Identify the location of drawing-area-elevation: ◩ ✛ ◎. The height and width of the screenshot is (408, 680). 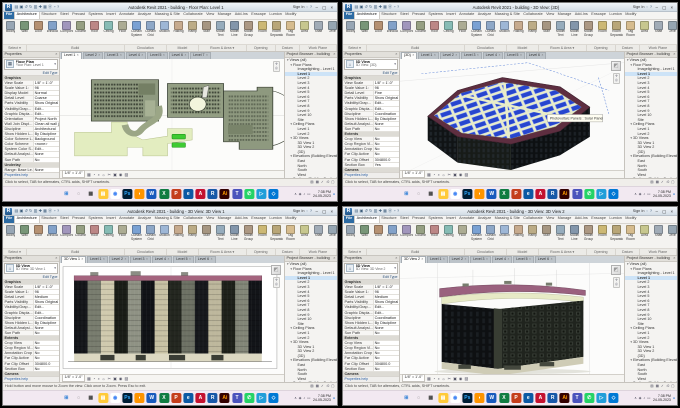
(172, 318).